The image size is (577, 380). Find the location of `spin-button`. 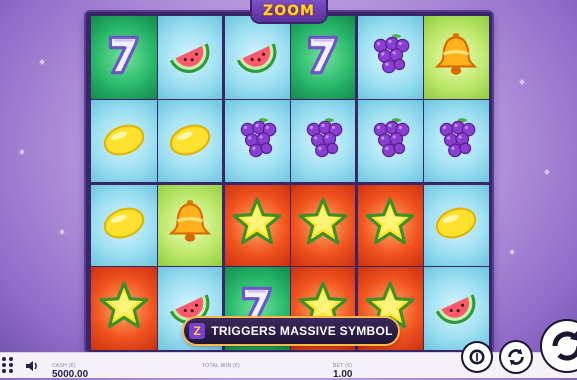

spin-button is located at coordinates (559, 346).